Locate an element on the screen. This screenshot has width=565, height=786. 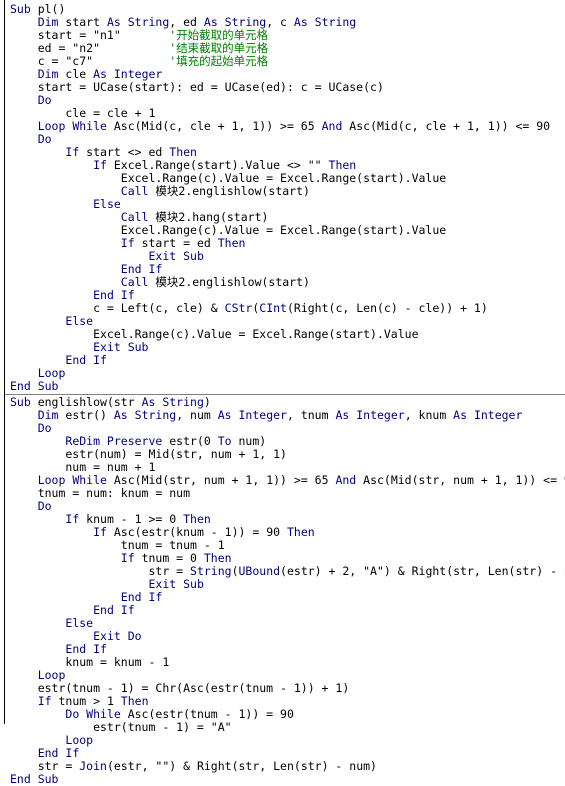
code-token-txt: start = "n1" is located at coordinates (90, 35).